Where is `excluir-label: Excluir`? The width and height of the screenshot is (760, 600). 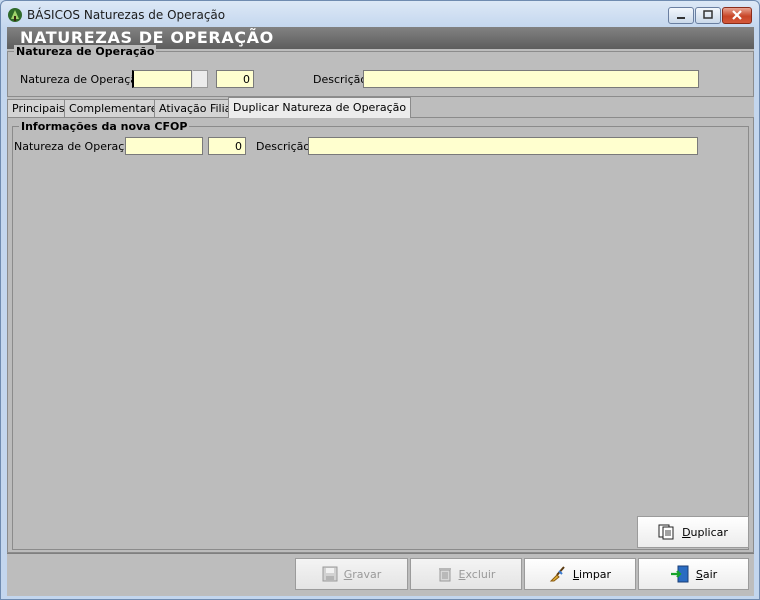 excluir-label: Excluir is located at coordinates (477, 574).